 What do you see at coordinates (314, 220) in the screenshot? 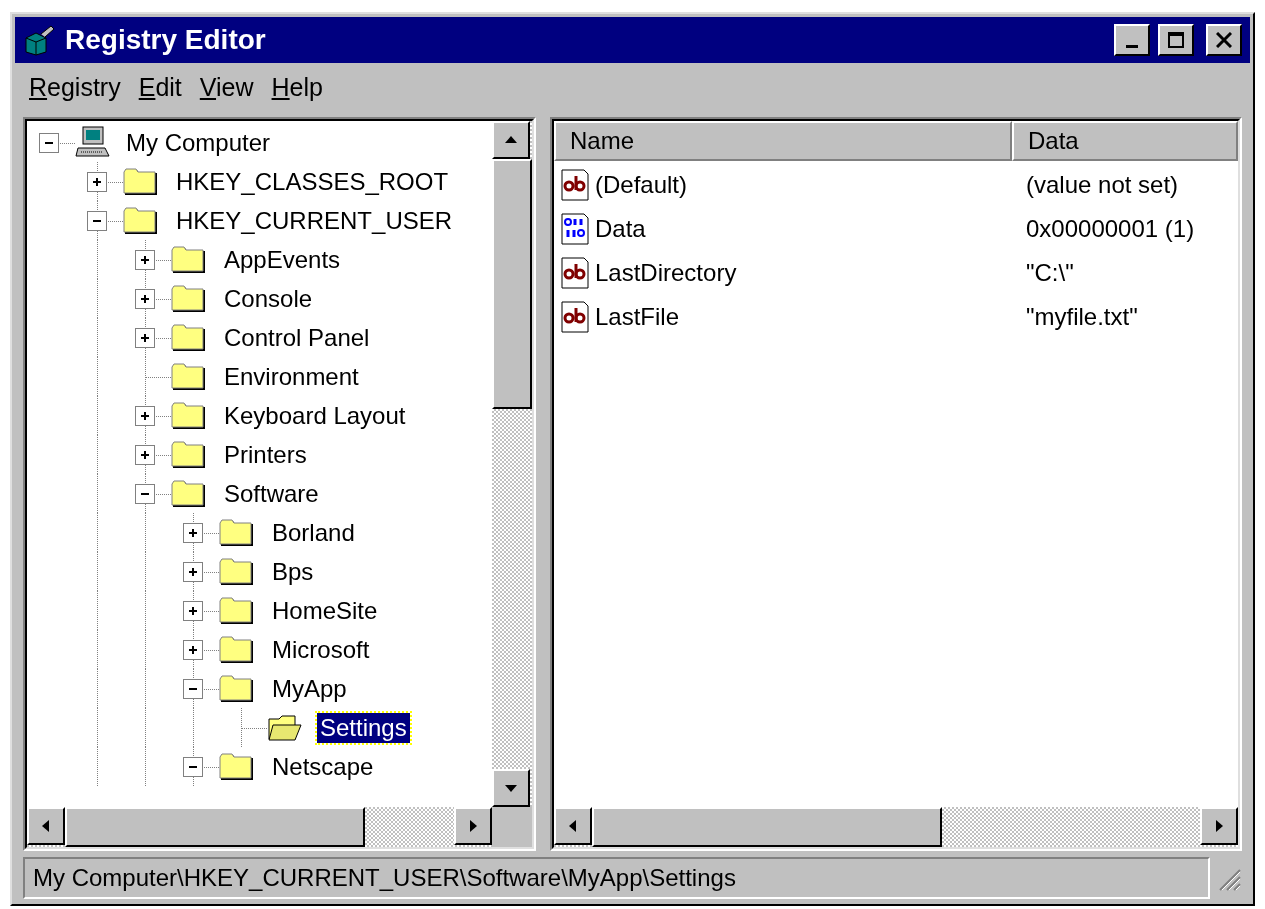
I see `tree-item: HKEY_CURRENT_USER` at bounding box center [314, 220].